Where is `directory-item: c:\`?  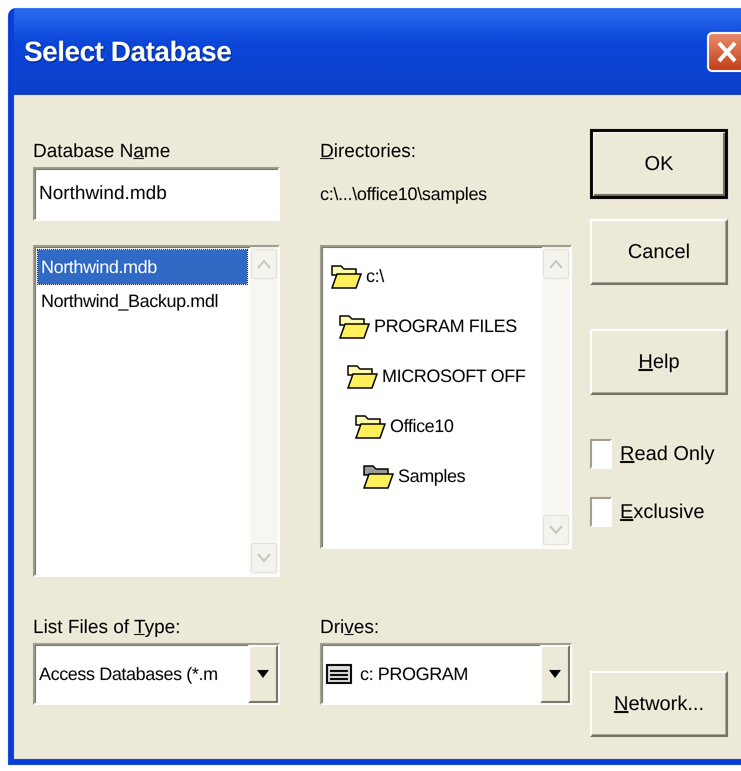 directory-item: c:\ is located at coordinates (432, 276).